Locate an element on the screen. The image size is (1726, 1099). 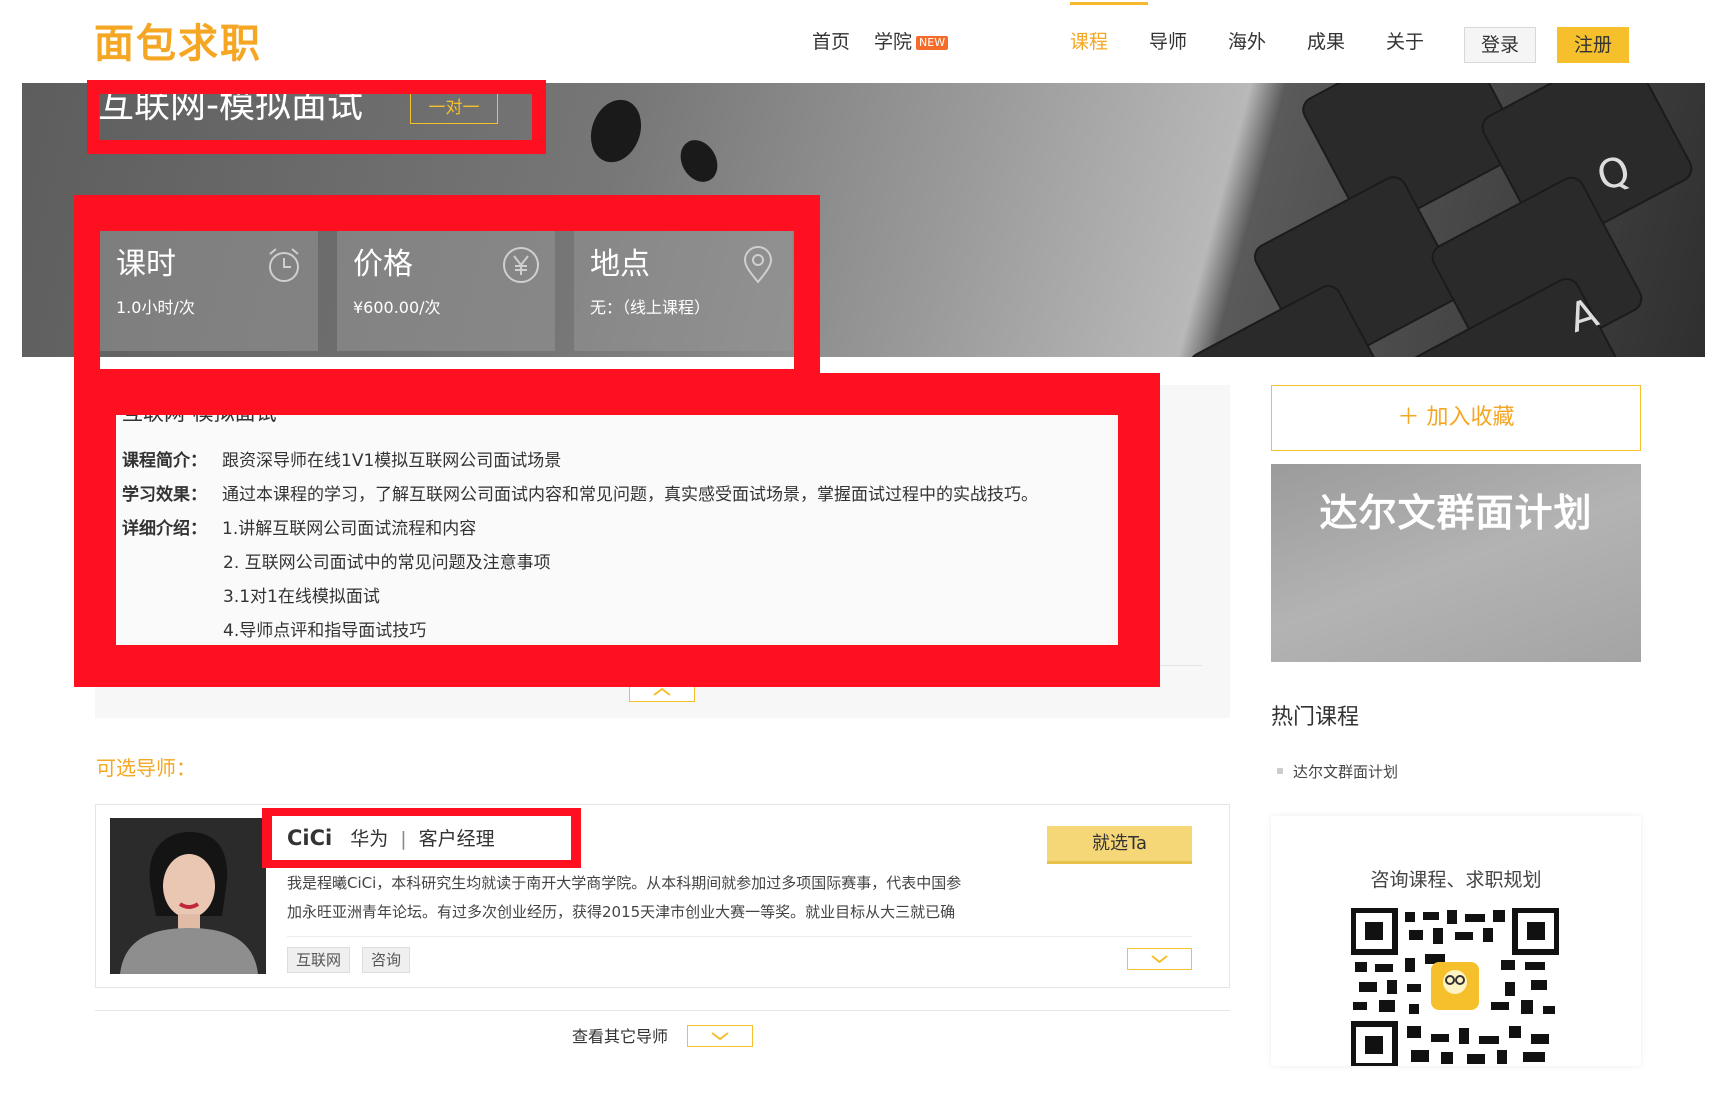
mentor-avatar is located at coordinates (188, 896).